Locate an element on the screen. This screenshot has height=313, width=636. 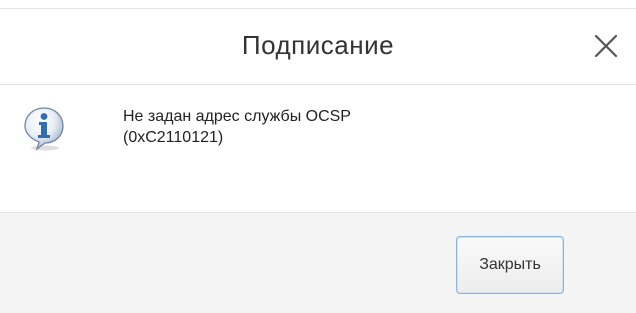
header-divider is located at coordinates (318, 84).